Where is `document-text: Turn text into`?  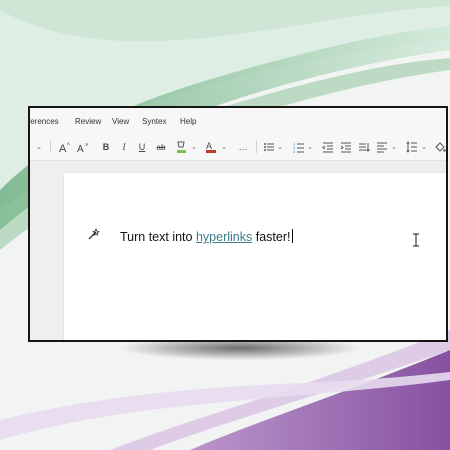 document-text: Turn text into is located at coordinates (158, 237).